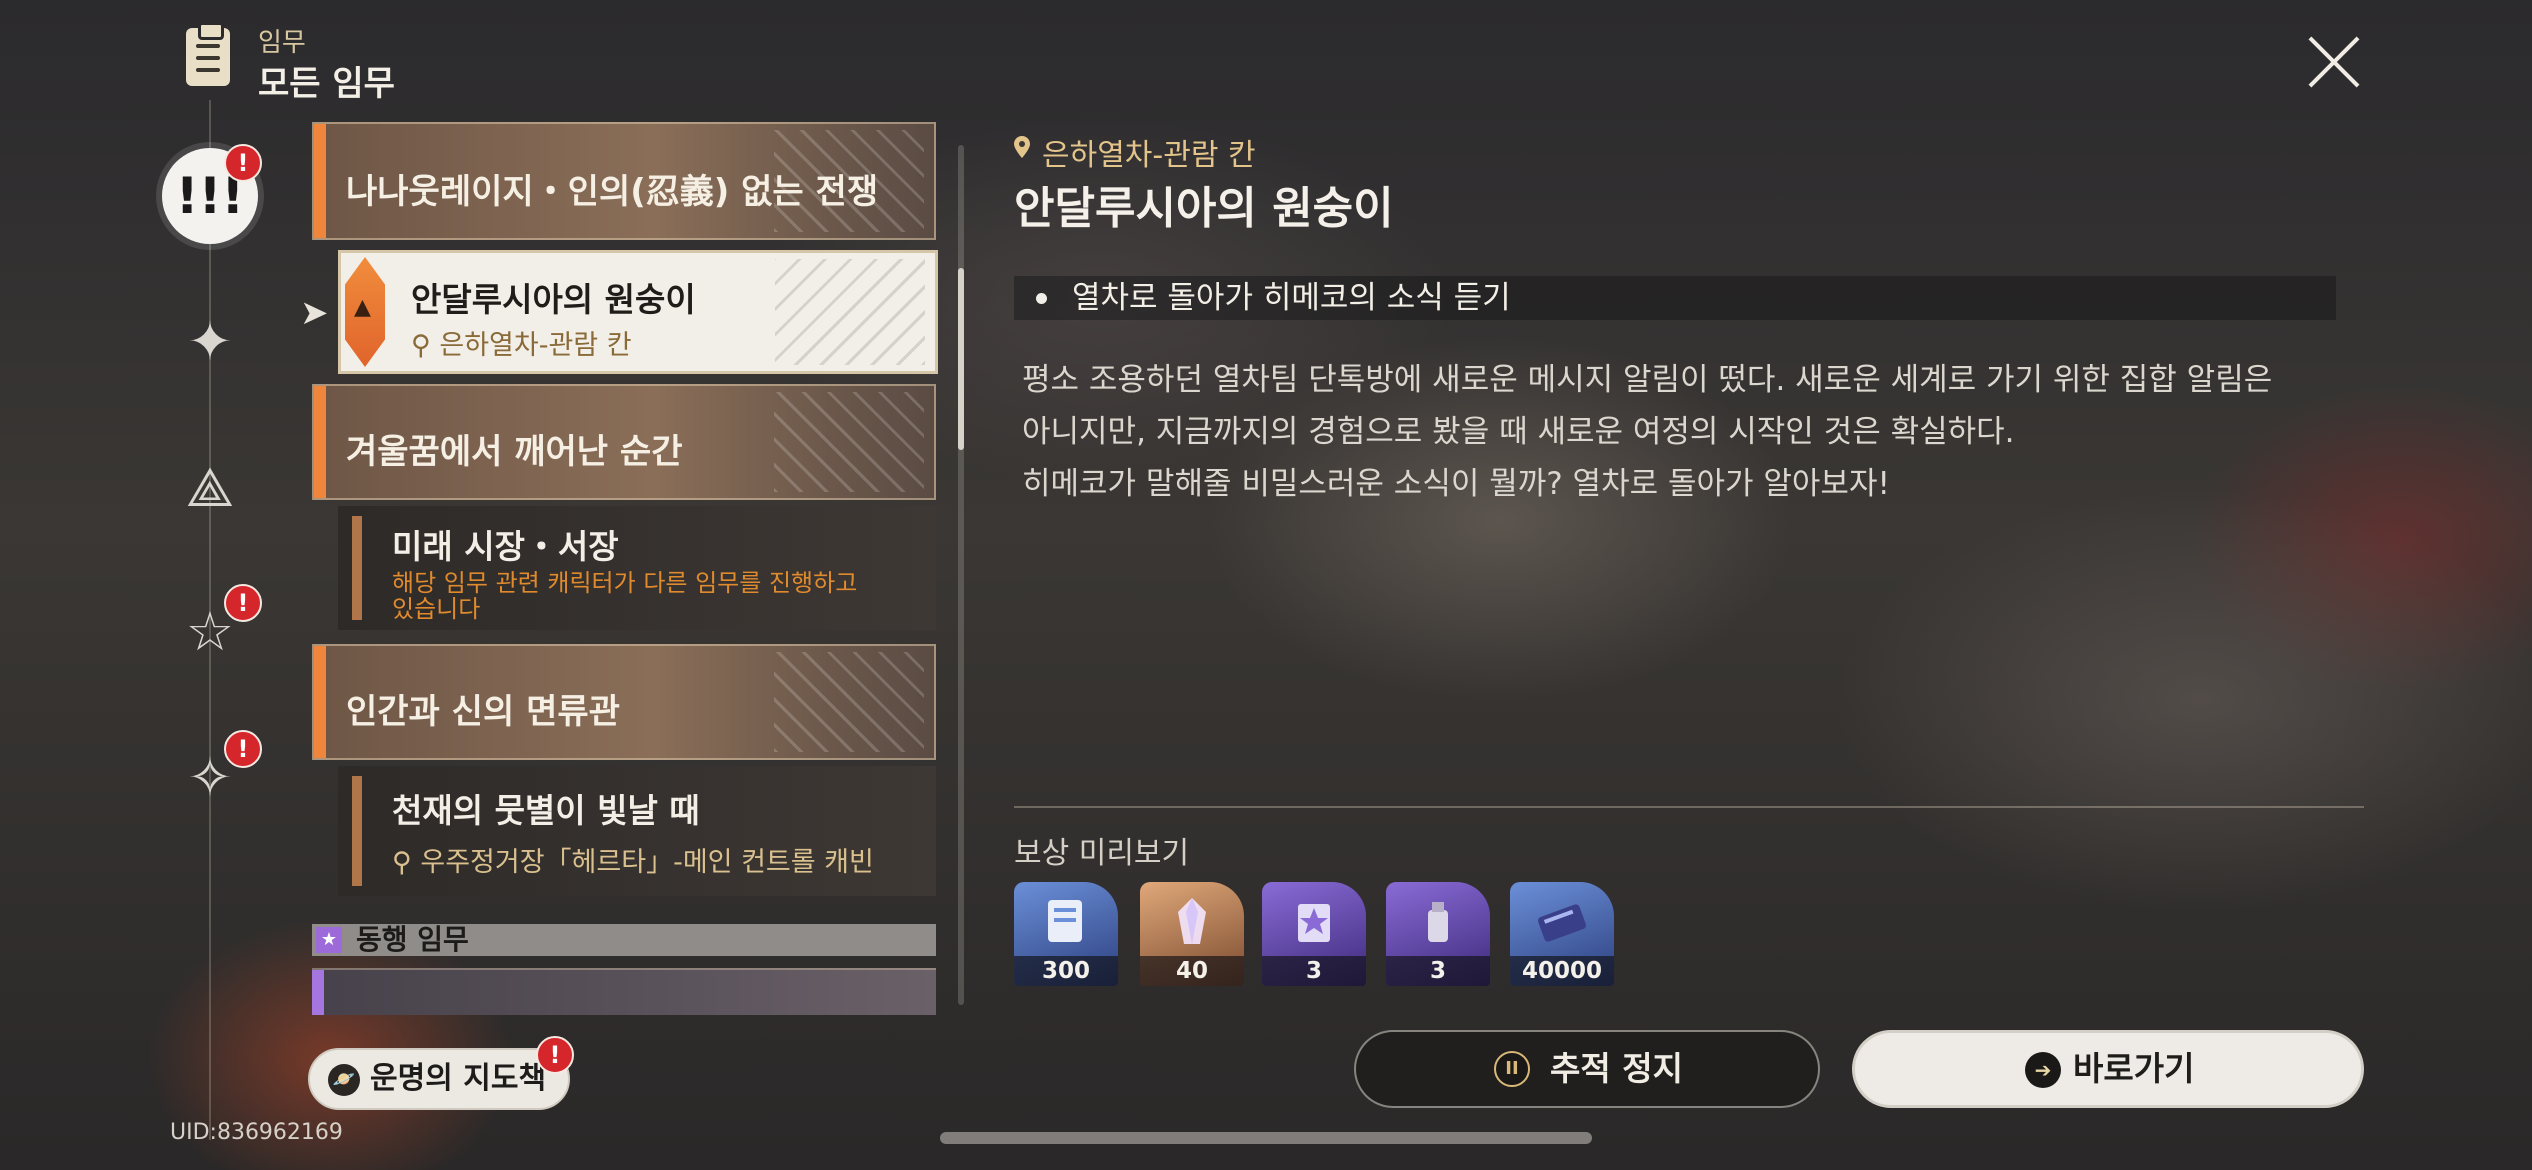 The width and height of the screenshot is (2532, 1170). What do you see at coordinates (647, 862) in the screenshot?
I see `location-text: 우주정거장「헤르타」-메인 컨트롤 캐빈` at bounding box center [647, 862].